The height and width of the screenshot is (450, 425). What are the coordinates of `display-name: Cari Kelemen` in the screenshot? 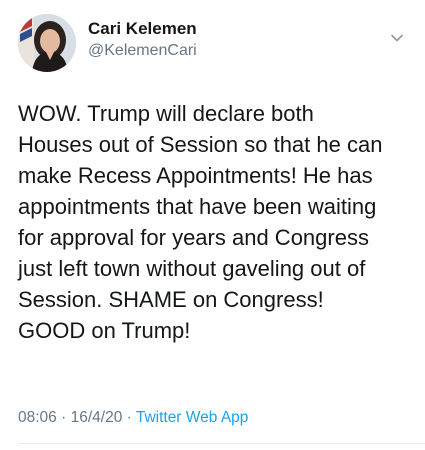 It's located at (142, 29).